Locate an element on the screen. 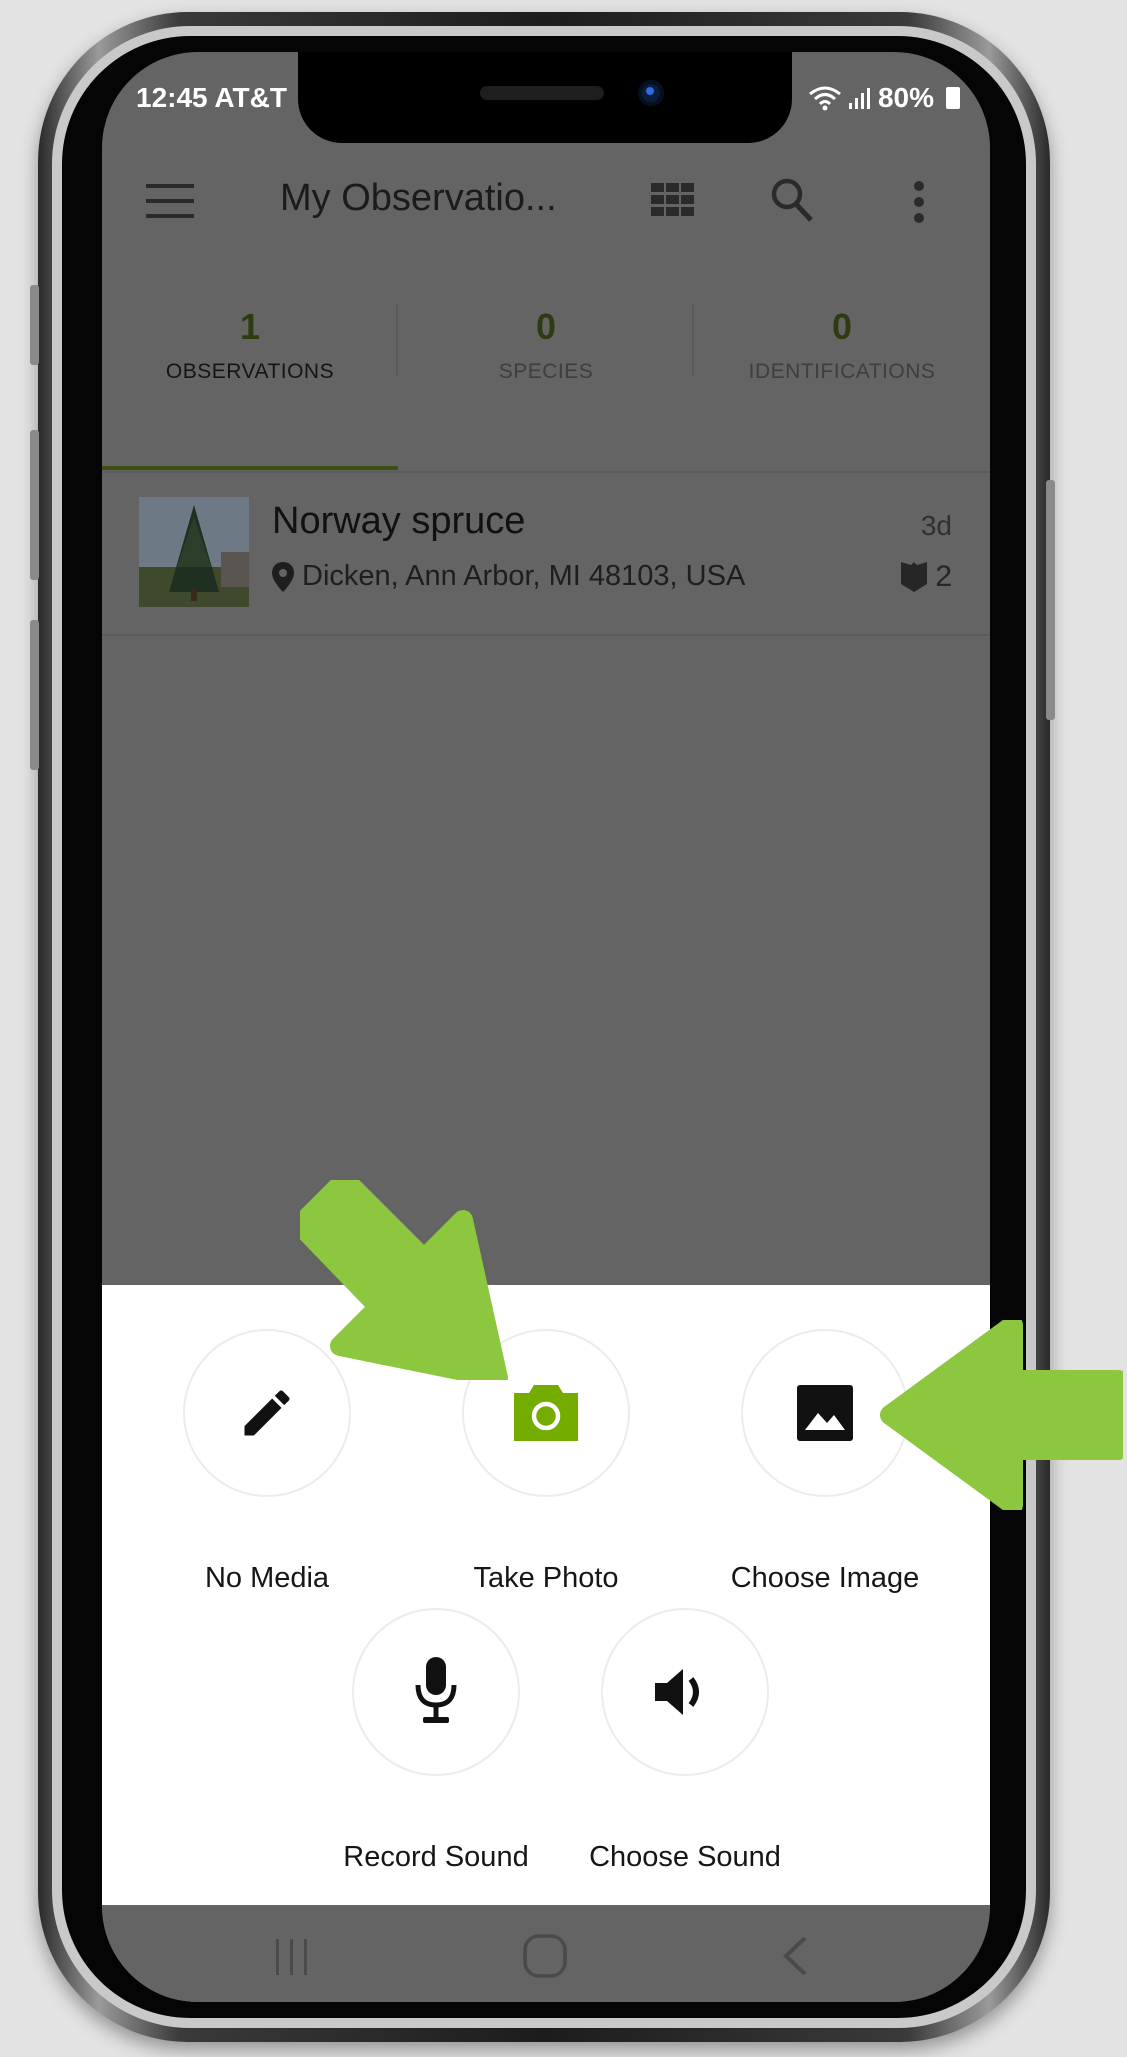 Image resolution: width=1127 pixels, height=2057 pixels. image-icon is located at coordinates (825, 1413).